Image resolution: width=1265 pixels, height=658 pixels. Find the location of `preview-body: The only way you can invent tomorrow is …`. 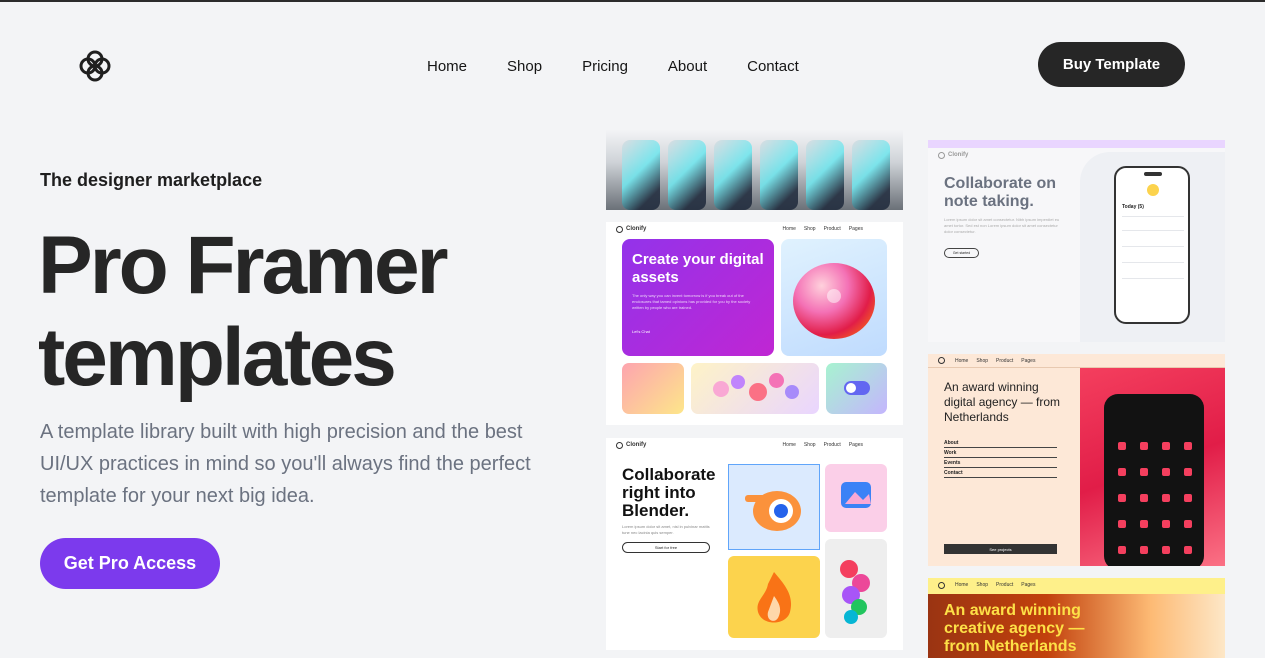

preview-body: The only way you can invent tomorrow is … is located at coordinates (691, 301).